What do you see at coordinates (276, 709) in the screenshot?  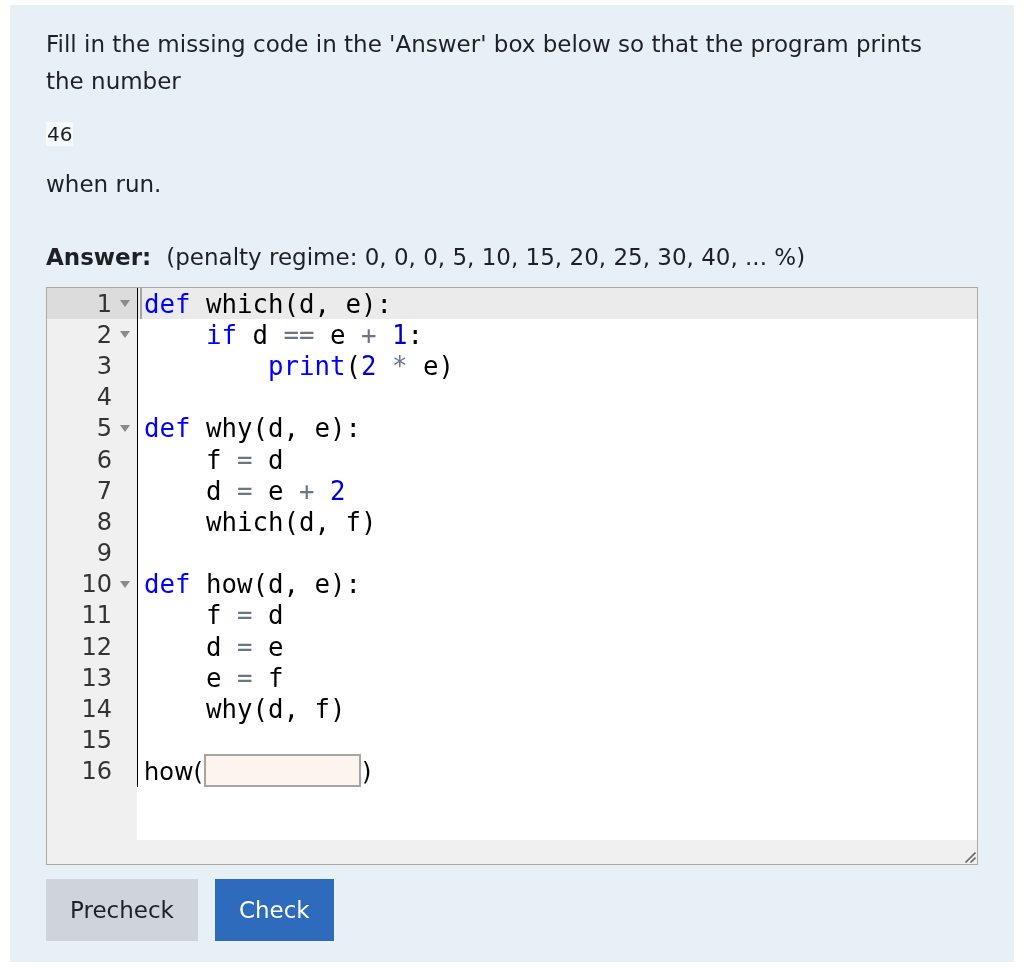 I see `code-text: why(d, f)` at bounding box center [276, 709].